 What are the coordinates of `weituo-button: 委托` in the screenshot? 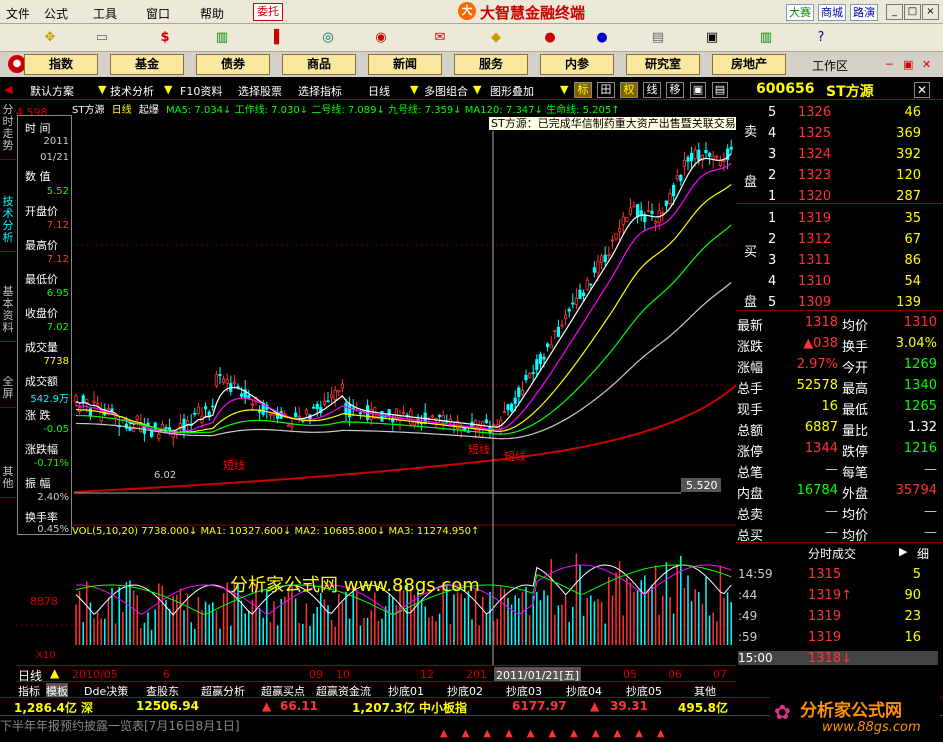 It's located at (268, 12).